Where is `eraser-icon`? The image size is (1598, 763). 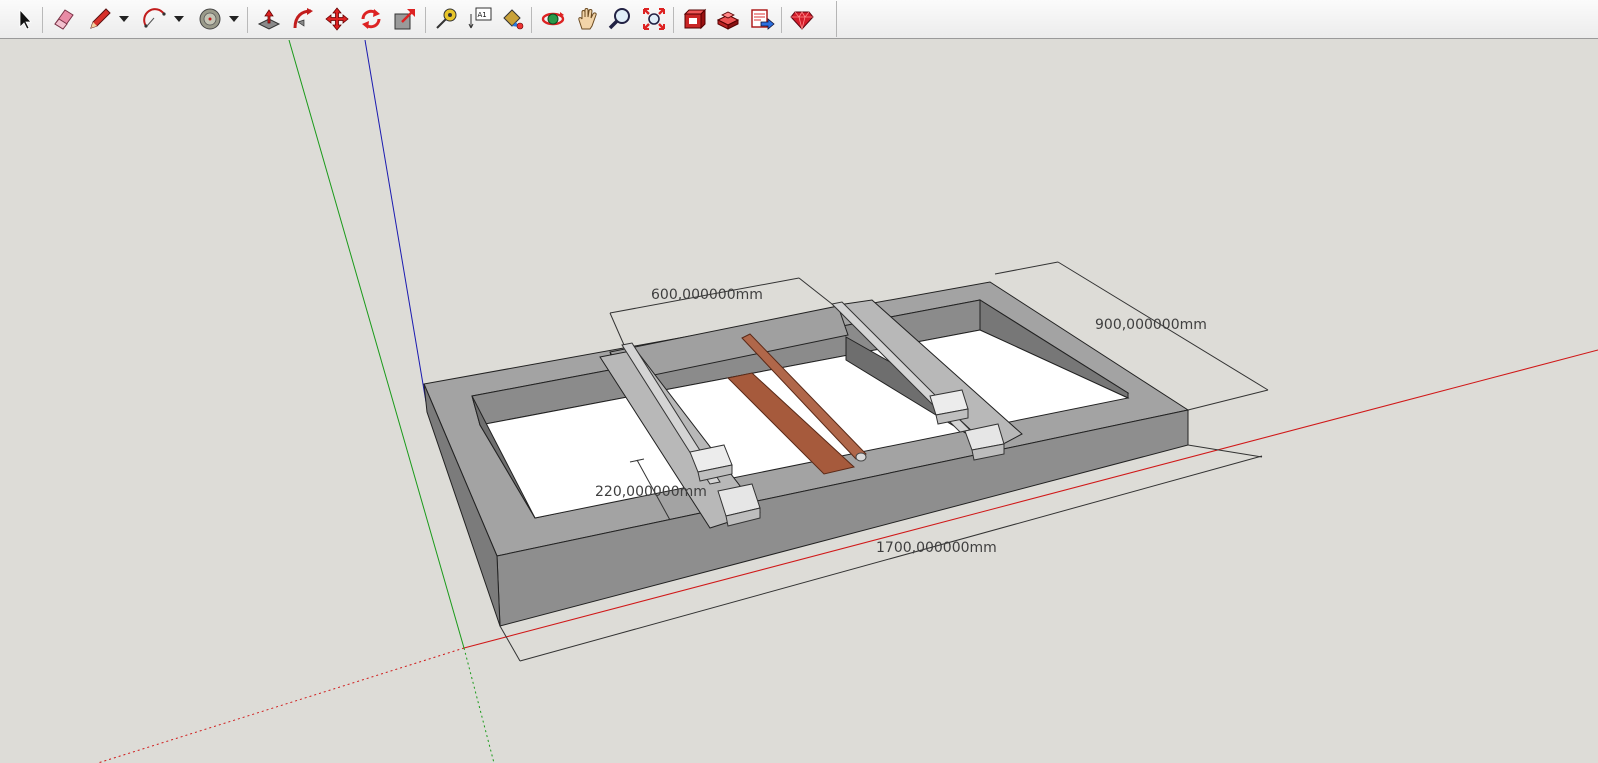 eraser-icon is located at coordinates (64, 19).